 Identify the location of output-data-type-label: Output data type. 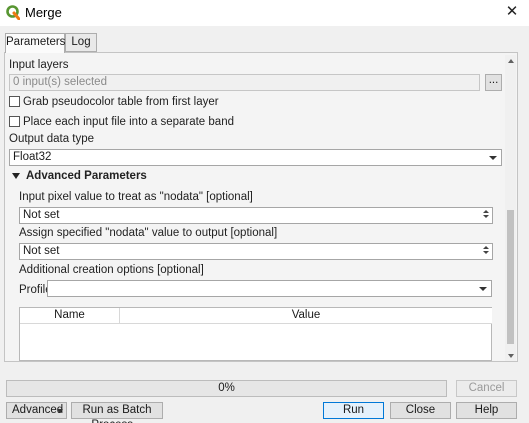
(52, 139).